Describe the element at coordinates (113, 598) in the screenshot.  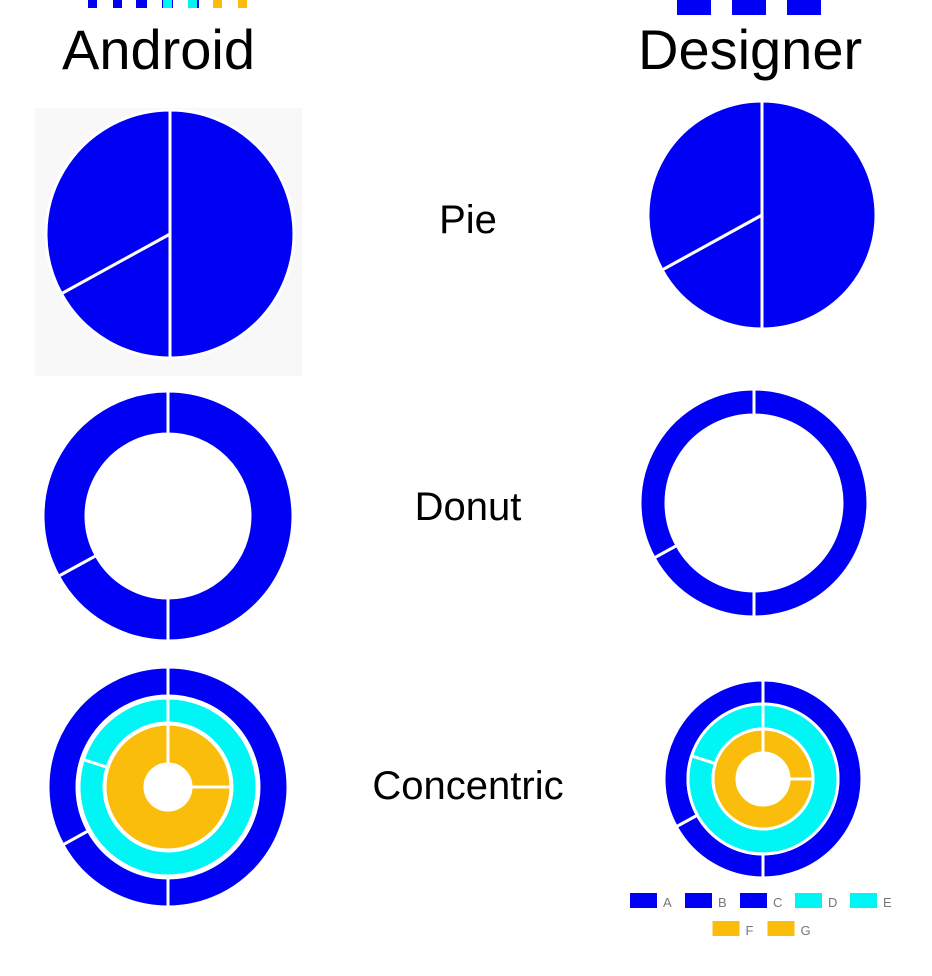
I see `android-donut-slice-b` at that location.